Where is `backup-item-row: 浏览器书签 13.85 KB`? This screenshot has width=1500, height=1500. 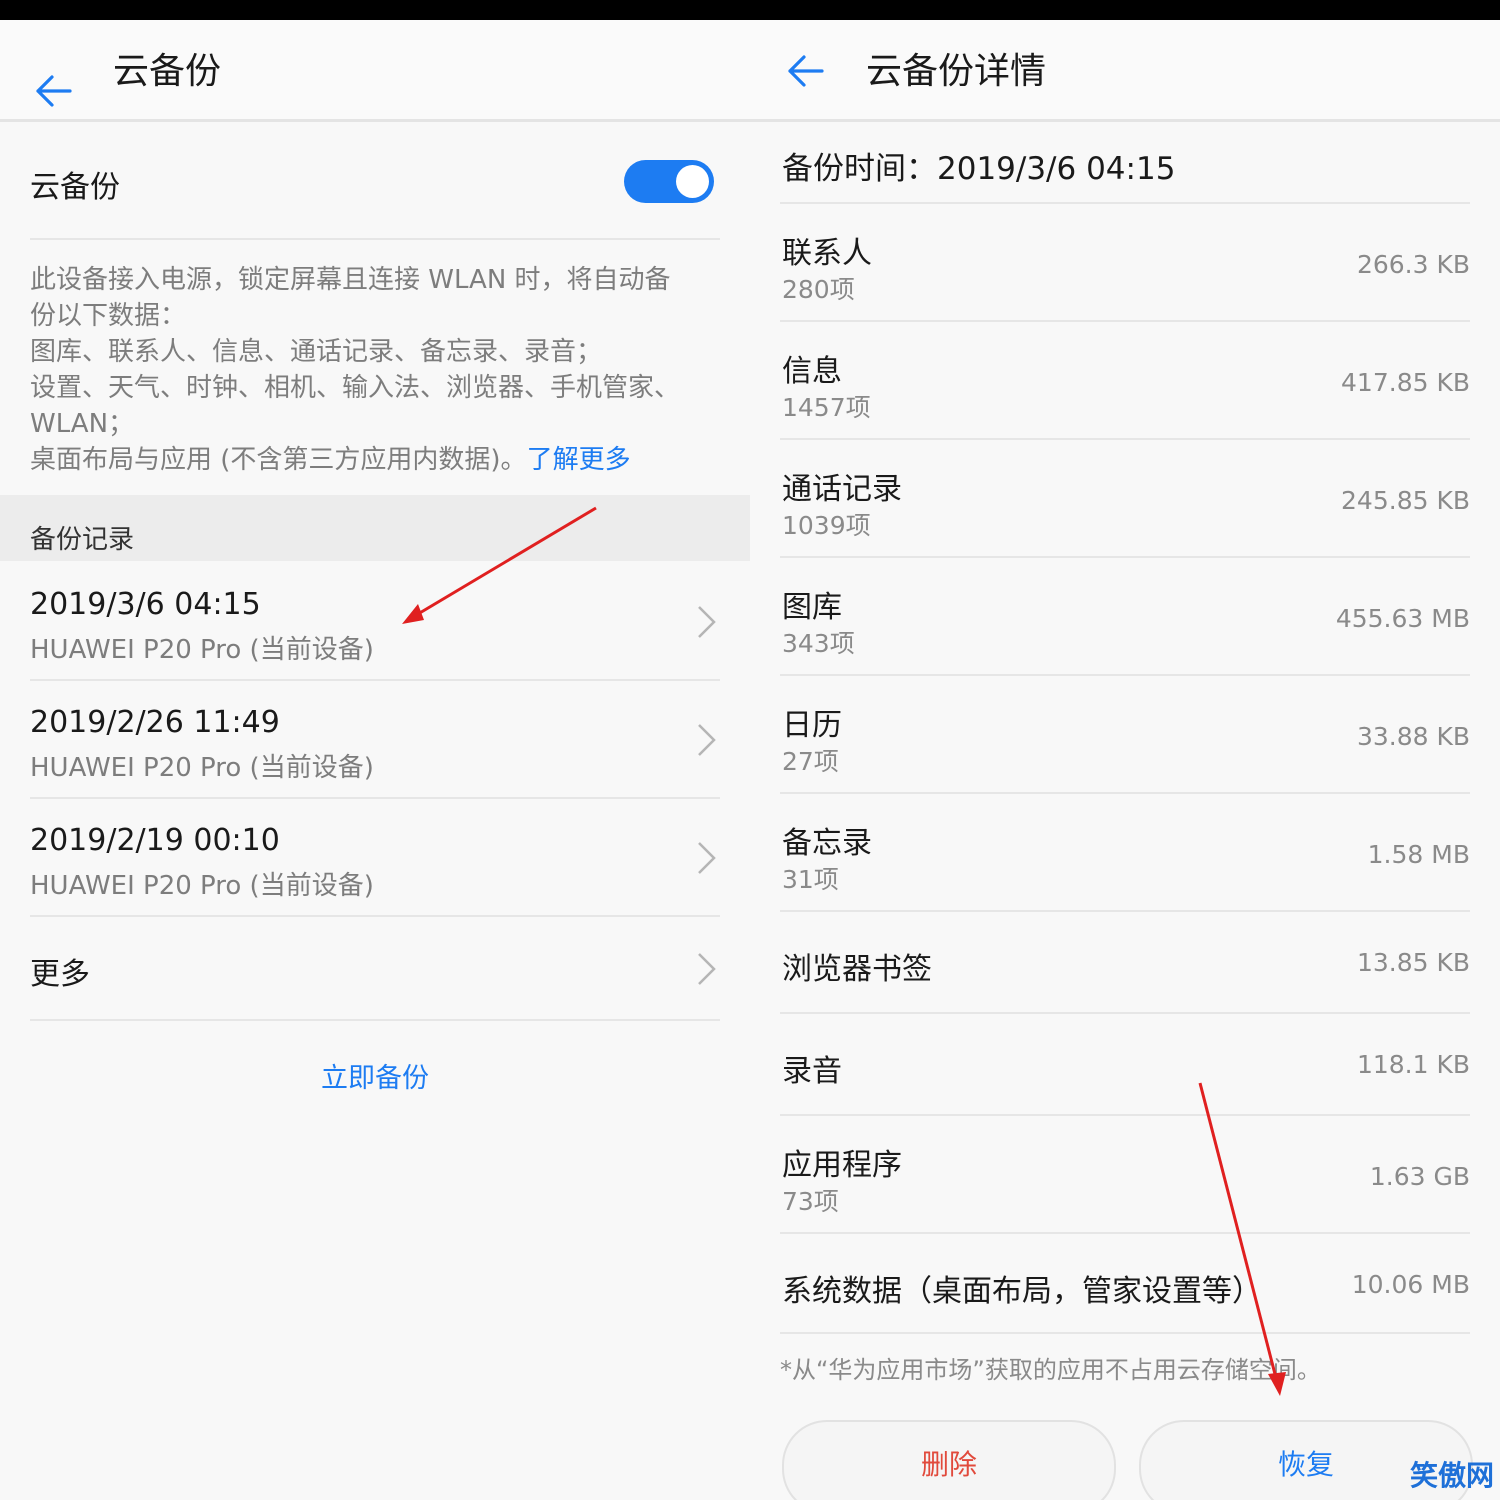
backup-item-row: 浏览器书签 13.85 KB is located at coordinates (1125, 962).